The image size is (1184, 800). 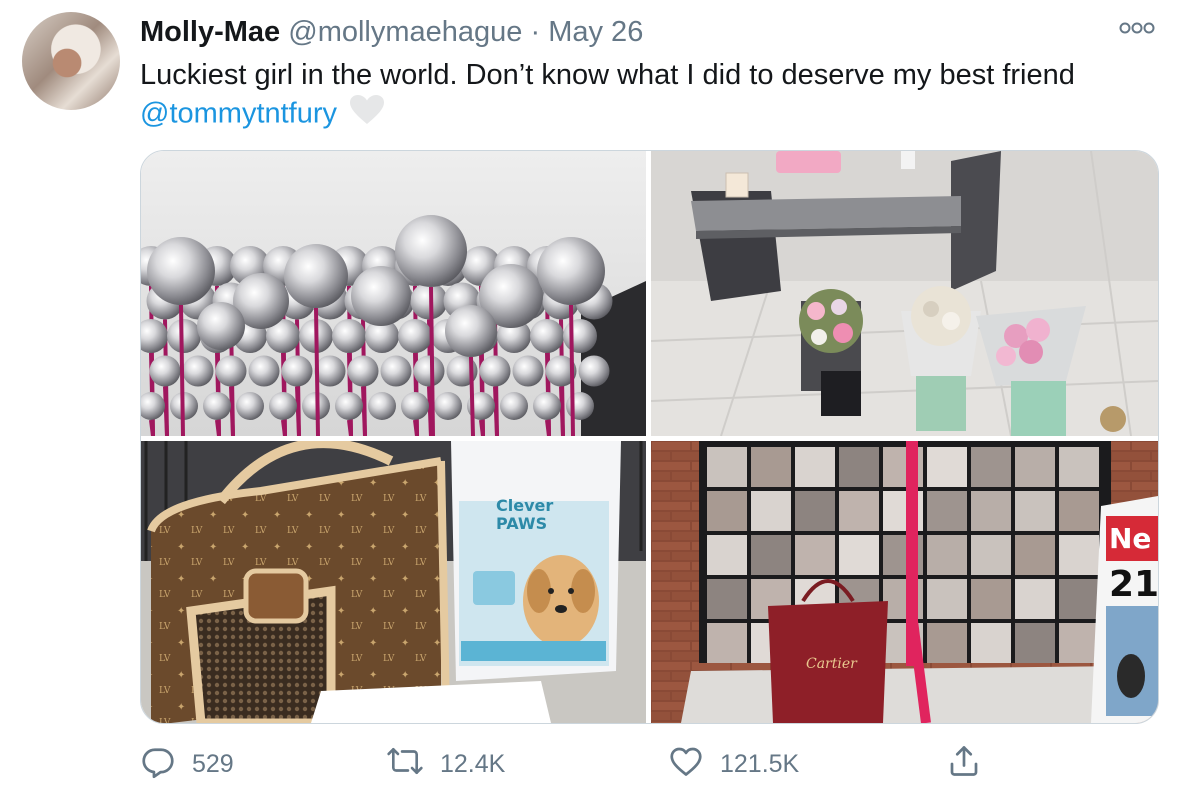 What do you see at coordinates (210, 32) in the screenshot?
I see `author-display-name: Molly-Mae` at bounding box center [210, 32].